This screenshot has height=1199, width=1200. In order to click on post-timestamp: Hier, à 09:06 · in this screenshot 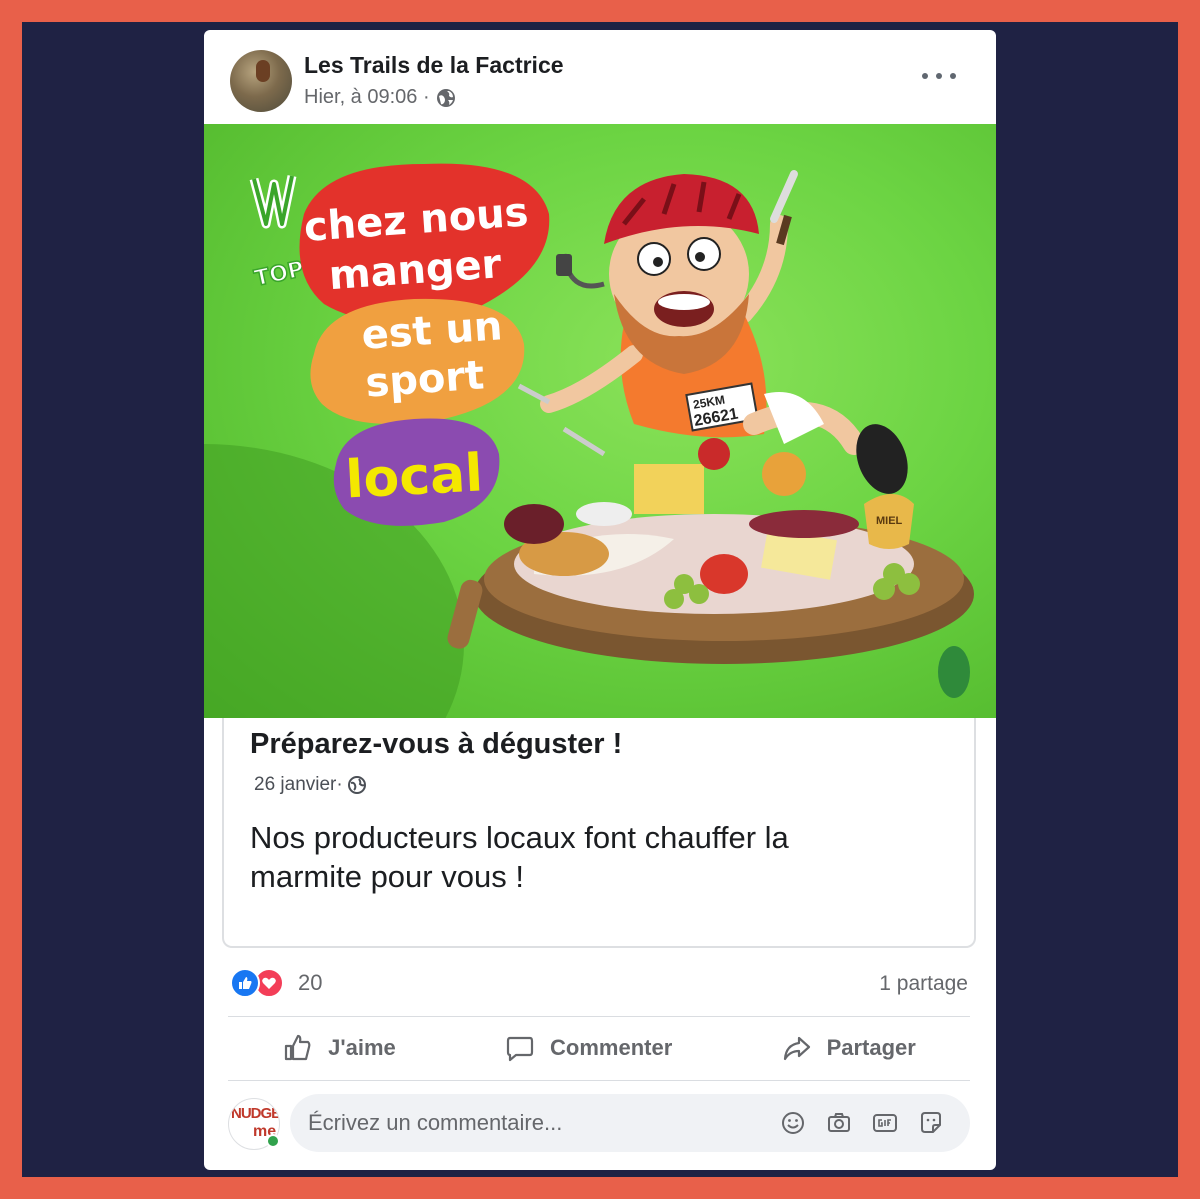, I will do `click(367, 97)`.